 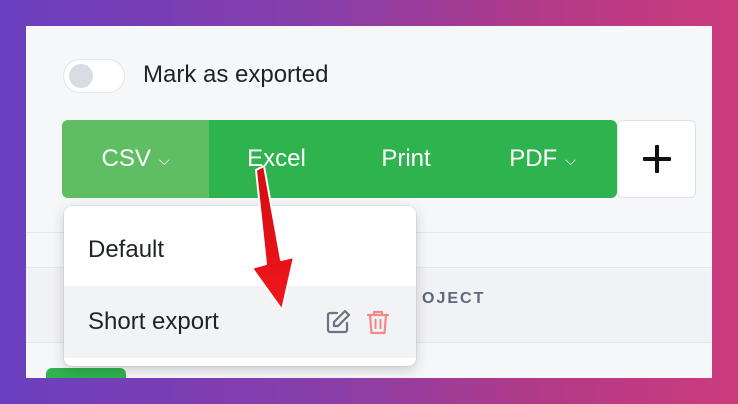 I want to click on dropdown-item-label: Short export, so click(x=153, y=321).